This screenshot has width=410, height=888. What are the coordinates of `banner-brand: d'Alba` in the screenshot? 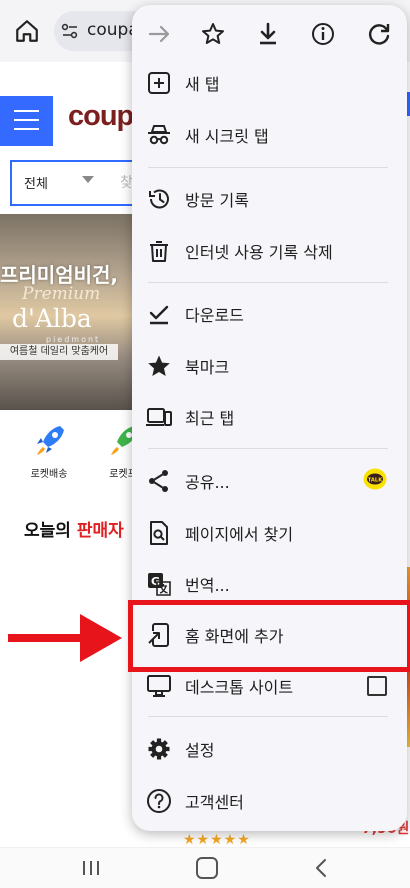 It's located at (52, 318).